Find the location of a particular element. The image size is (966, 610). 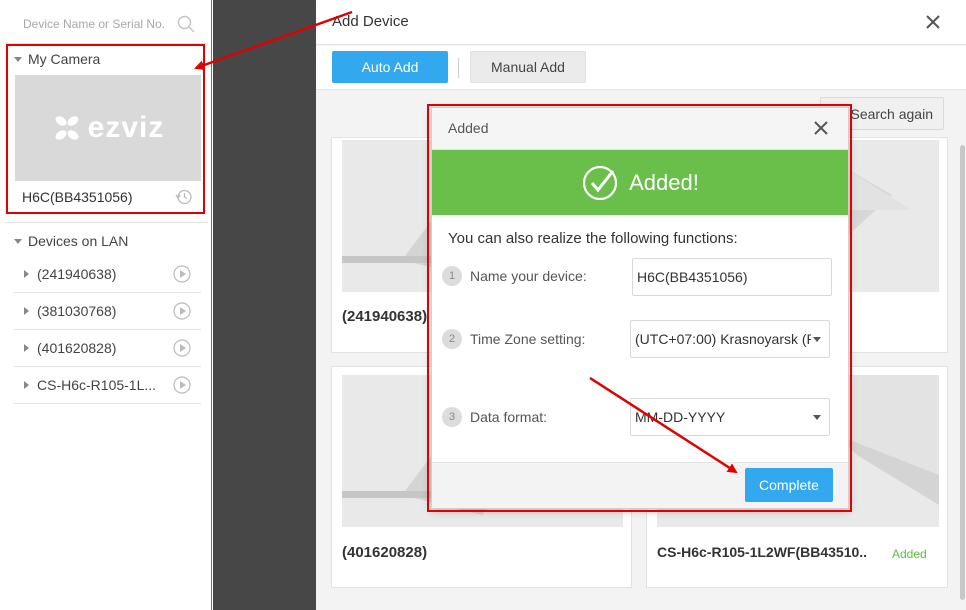

camera-thumbnail: ezviz is located at coordinates (108, 128).